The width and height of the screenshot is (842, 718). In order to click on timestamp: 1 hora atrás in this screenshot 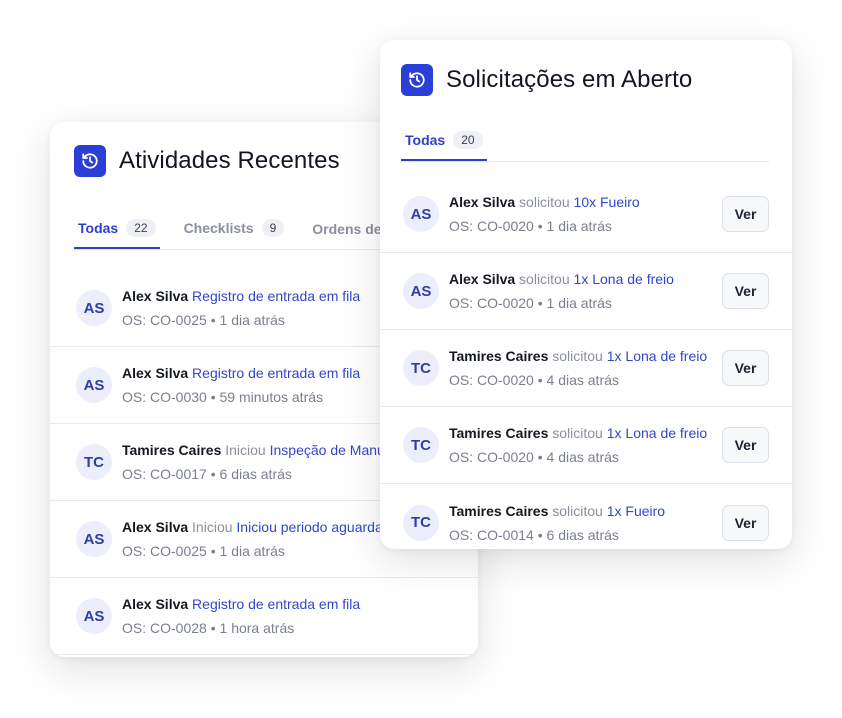, I will do `click(257, 628)`.